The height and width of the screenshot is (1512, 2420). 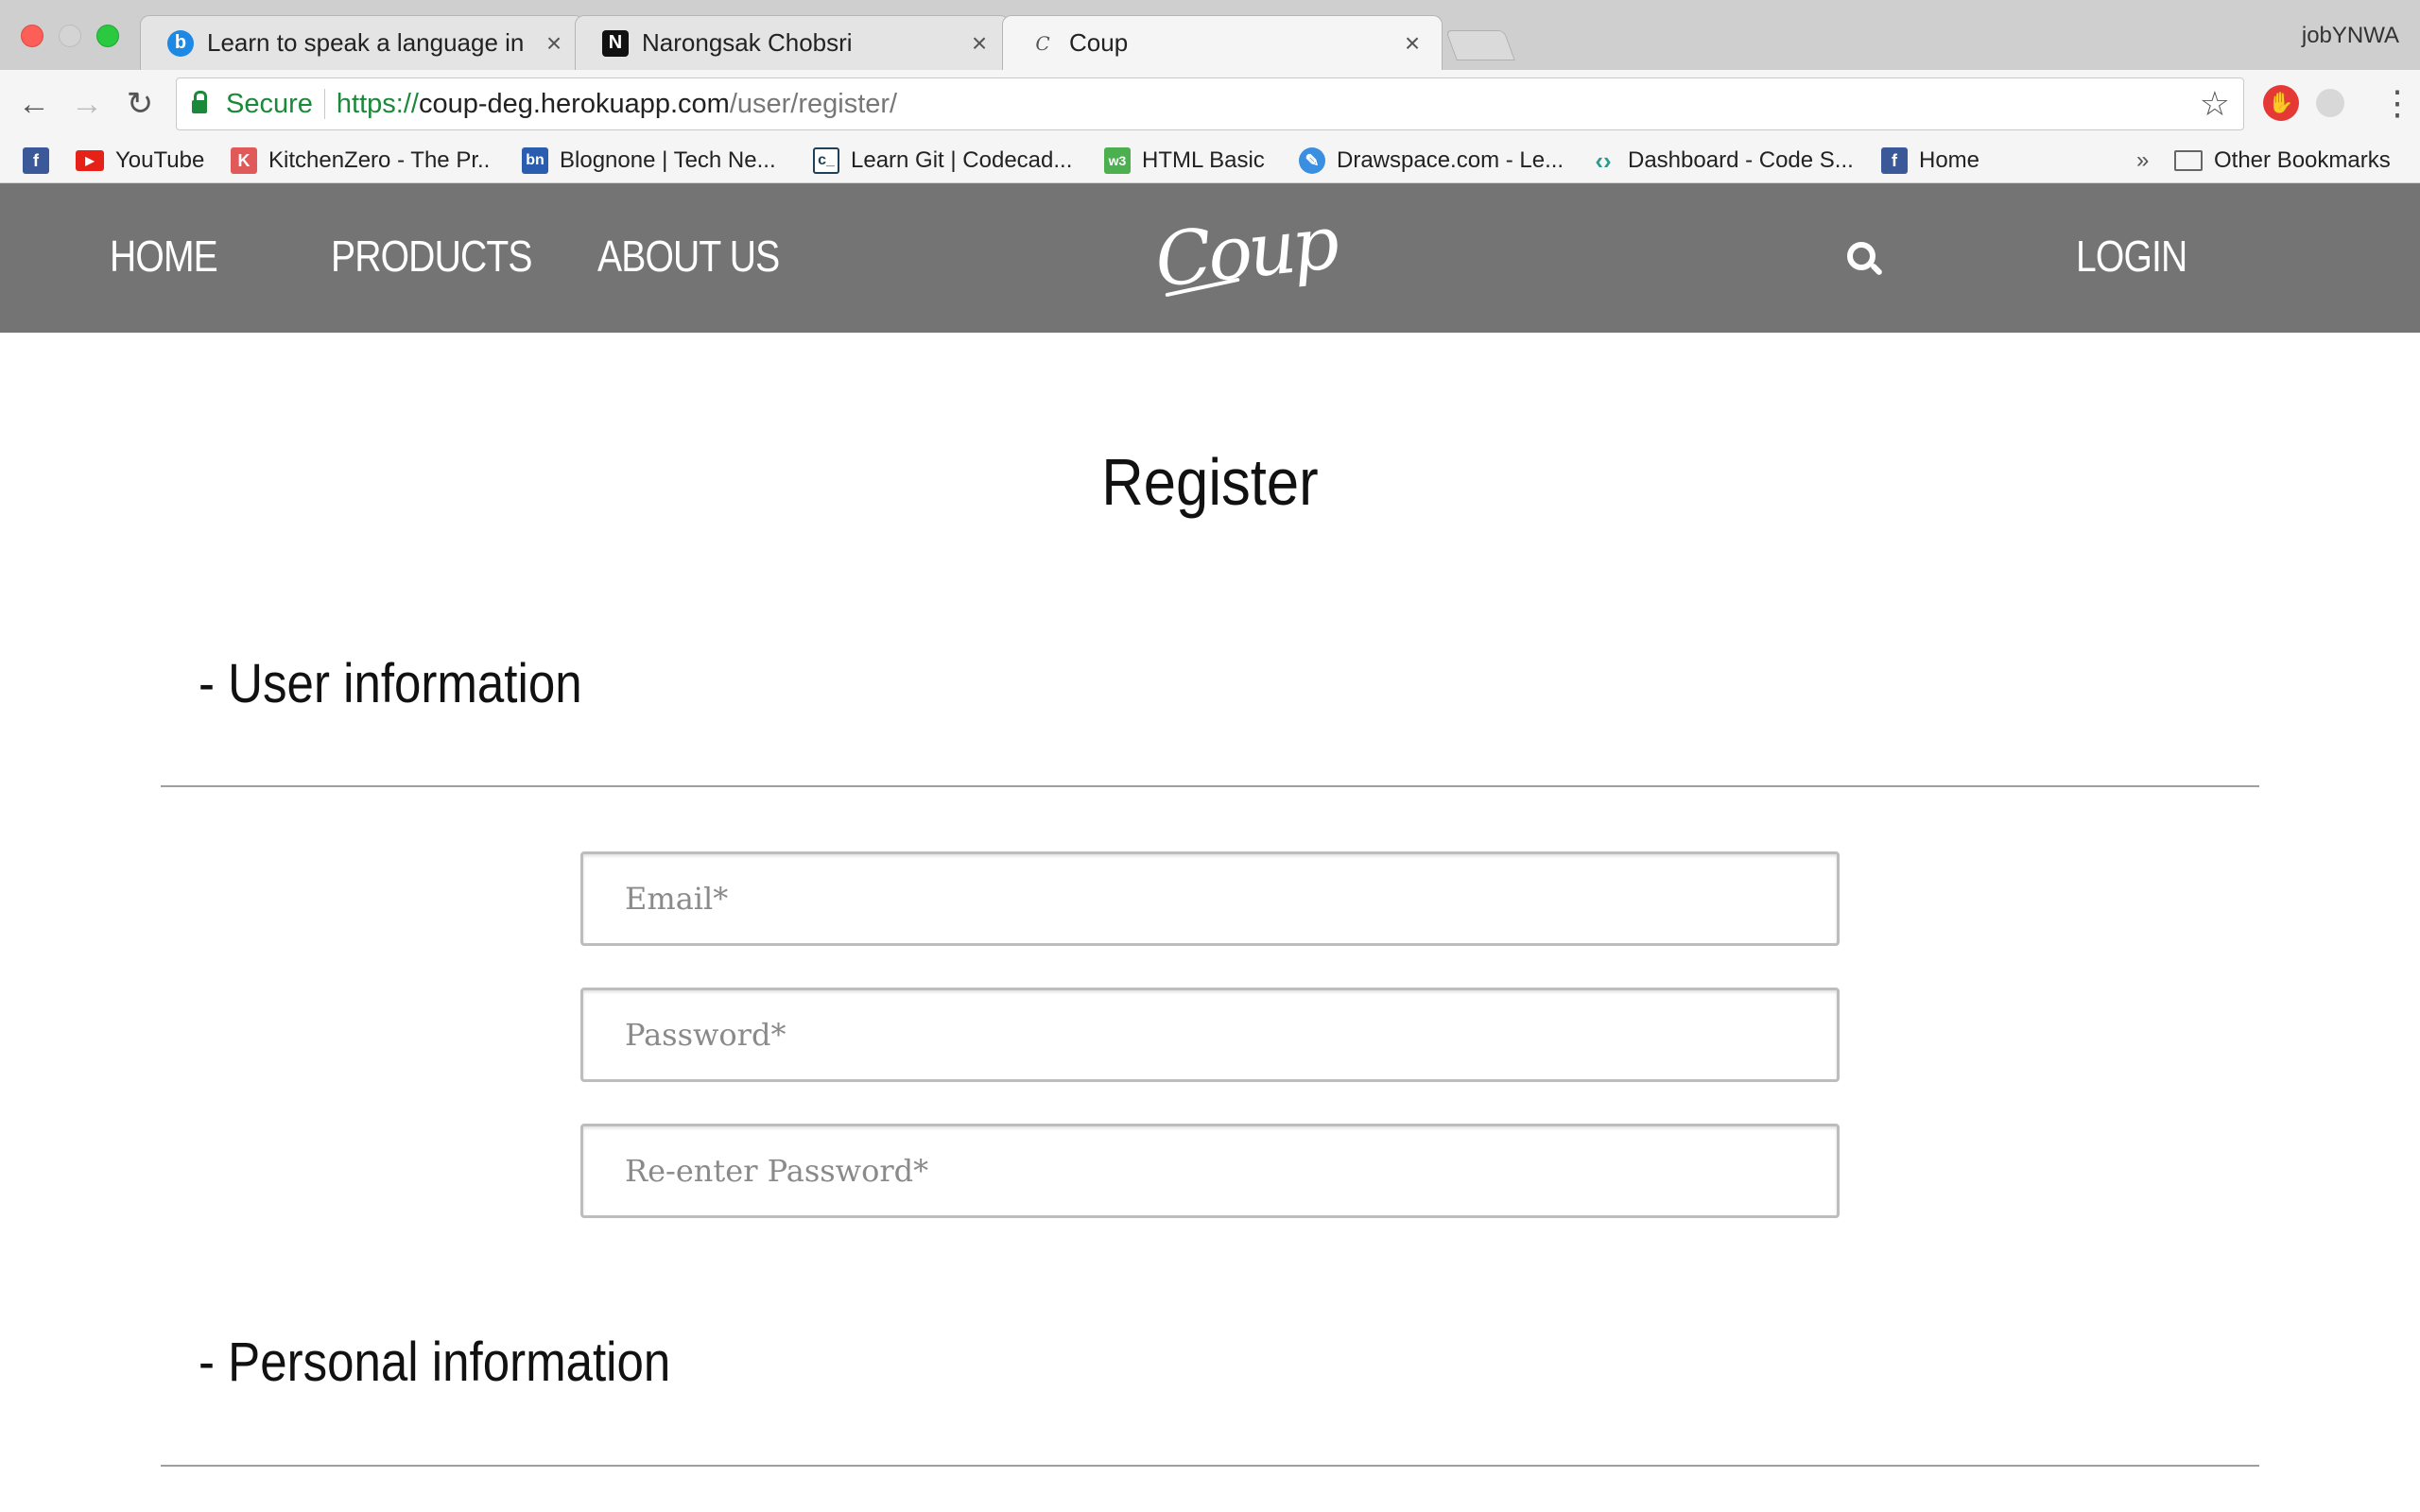 I want to click on nav-about-us: ABOUT US, so click(x=689, y=256).